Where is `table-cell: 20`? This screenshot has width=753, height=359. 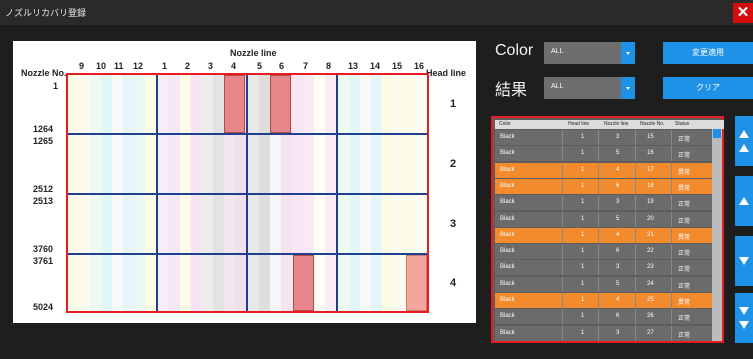 table-cell: 20 is located at coordinates (650, 218).